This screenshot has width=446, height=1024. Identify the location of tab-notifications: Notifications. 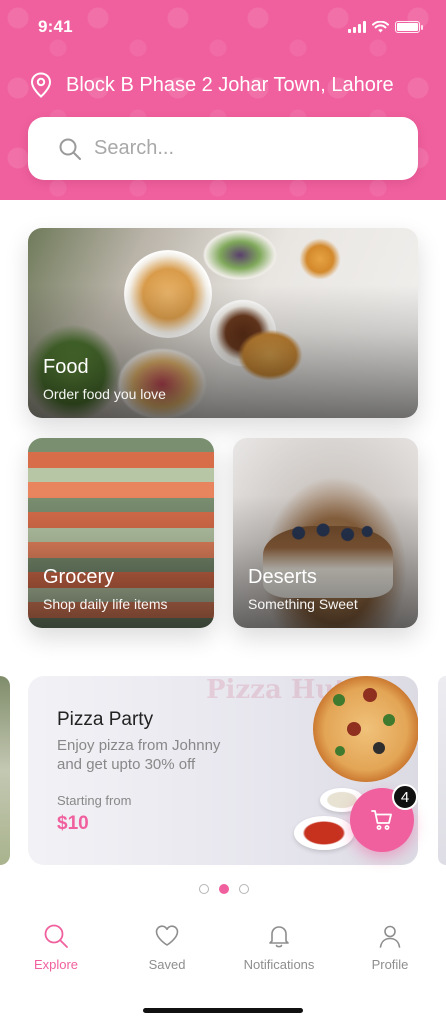
(279, 947).